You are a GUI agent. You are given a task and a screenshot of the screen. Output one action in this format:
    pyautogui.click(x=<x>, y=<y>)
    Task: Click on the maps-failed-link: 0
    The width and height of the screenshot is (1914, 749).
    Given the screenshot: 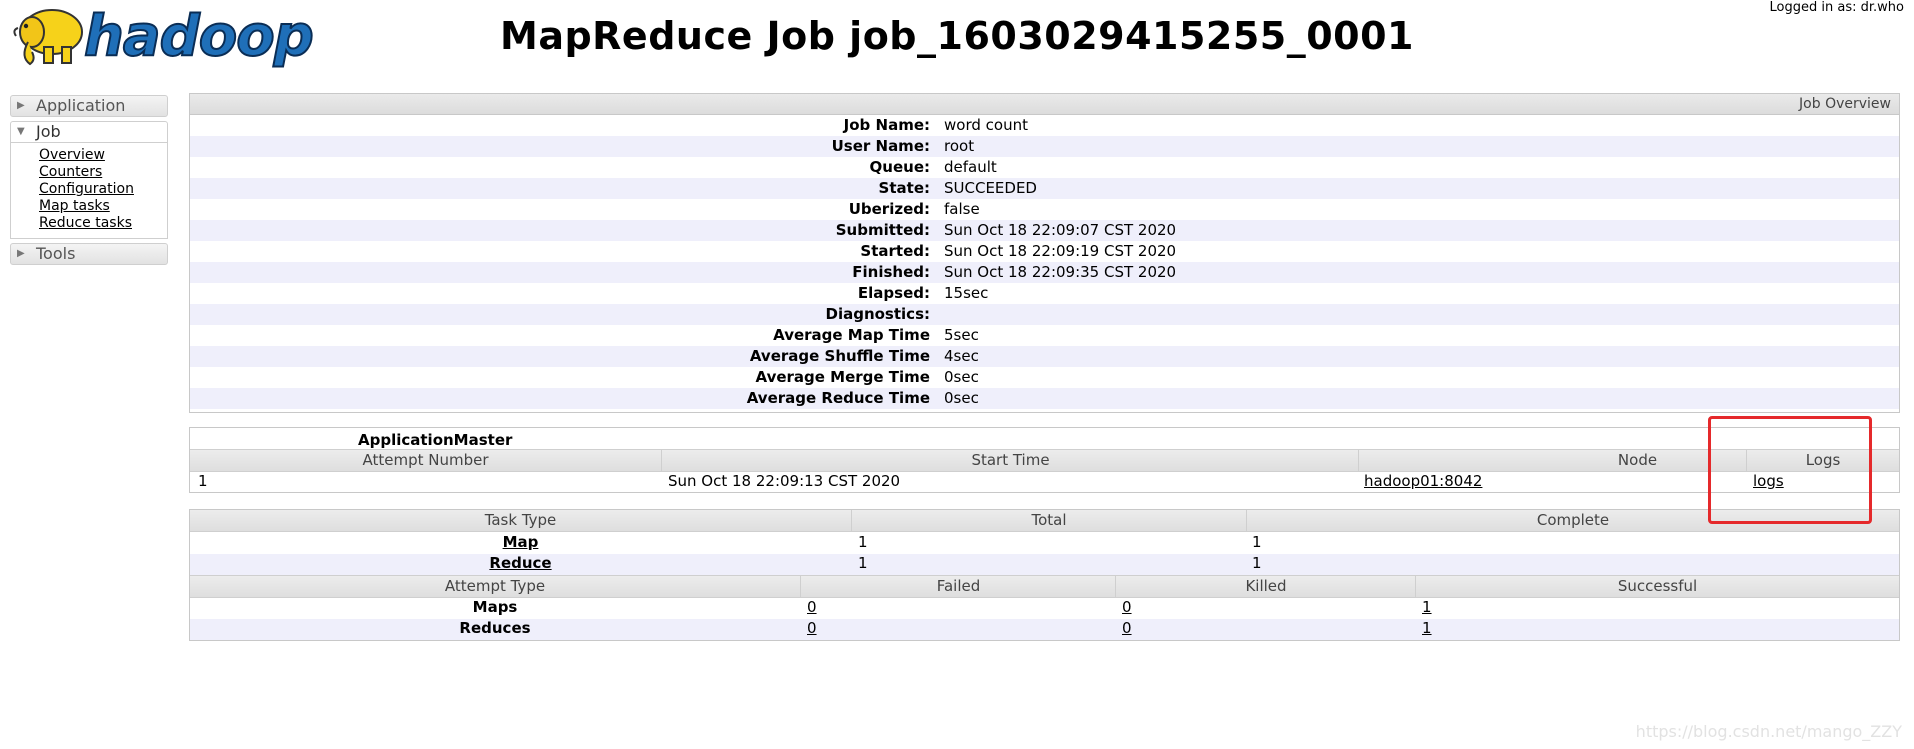 What is the action you would take?
    pyautogui.click(x=812, y=607)
    